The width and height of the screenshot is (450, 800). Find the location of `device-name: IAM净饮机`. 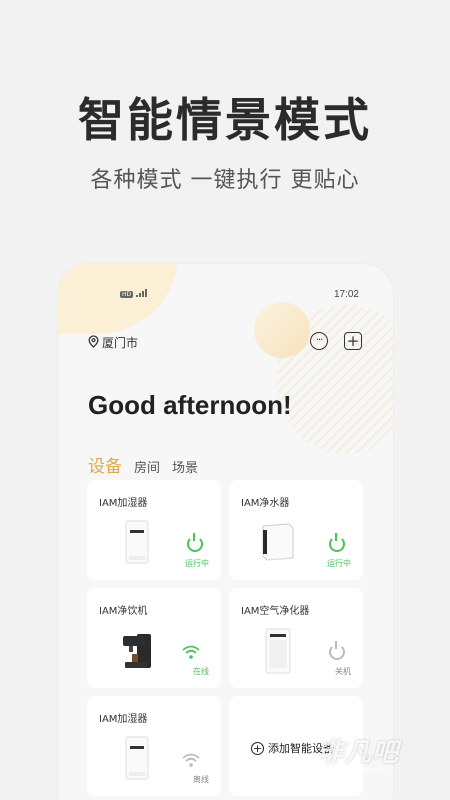

device-name: IAM净饮机 is located at coordinates (123, 611).